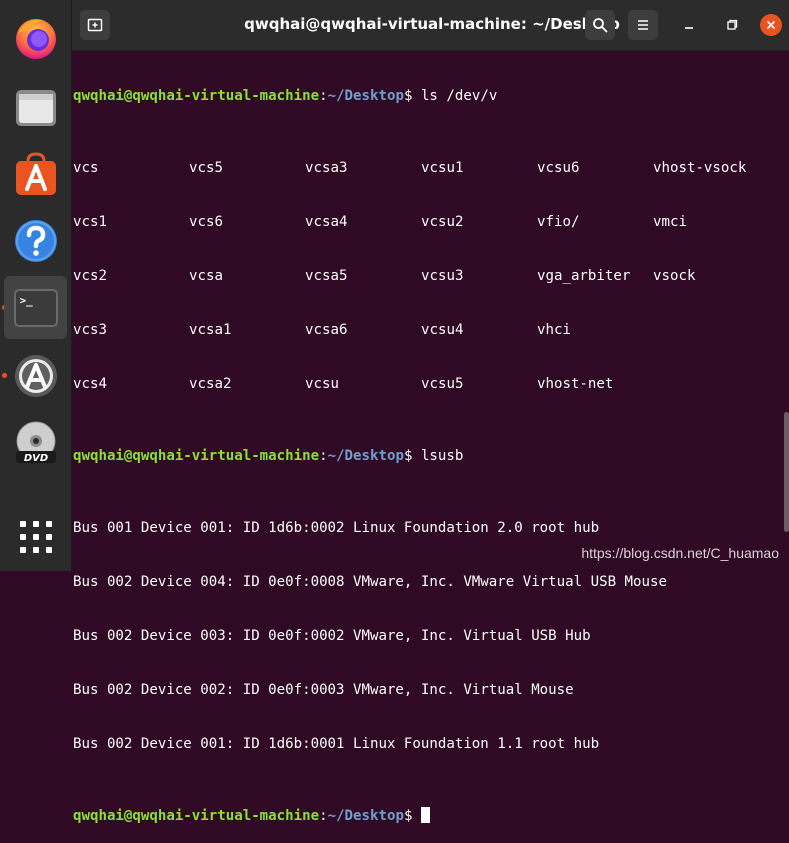  Describe the element at coordinates (206, 276) in the screenshot. I see `ls-entry: vcsa` at that location.